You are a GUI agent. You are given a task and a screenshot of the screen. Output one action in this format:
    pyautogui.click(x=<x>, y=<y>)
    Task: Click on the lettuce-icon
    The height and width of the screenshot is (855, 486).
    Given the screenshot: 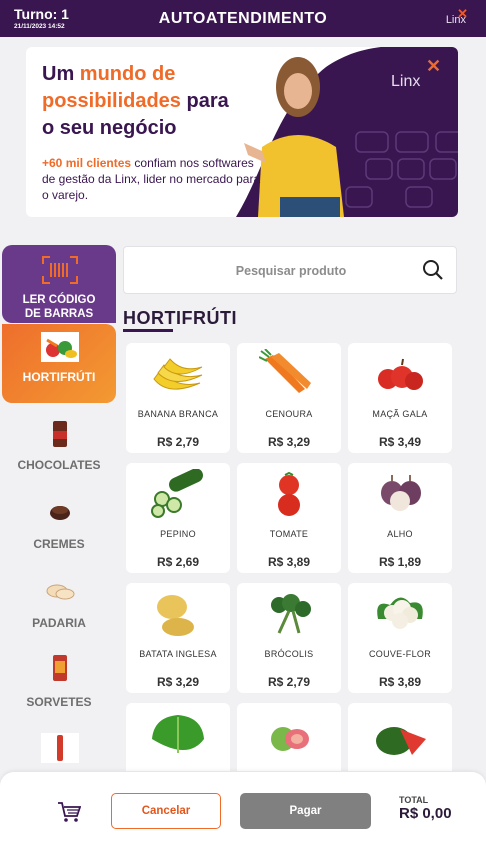 What is the action you would take?
    pyautogui.click(x=178, y=734)
    